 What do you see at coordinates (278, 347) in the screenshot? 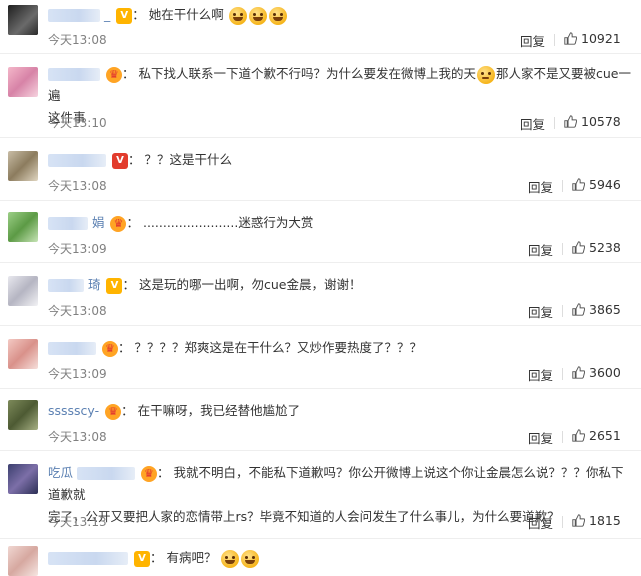
I see `comment-text: ？？？？郑爽这是在干什么？又炒作要热度了？？？` at bounding box center [278, 347].